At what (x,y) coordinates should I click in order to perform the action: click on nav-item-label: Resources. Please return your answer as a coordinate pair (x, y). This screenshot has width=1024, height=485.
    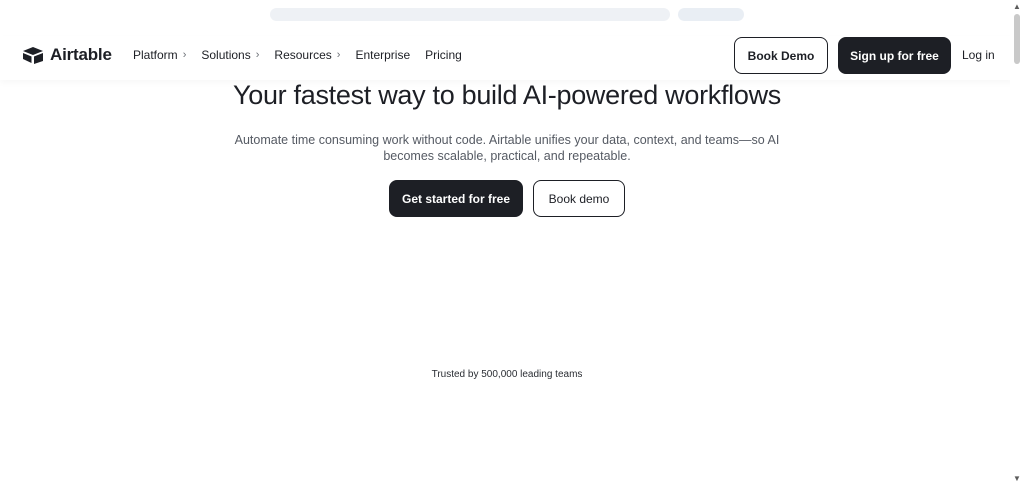
    Looking at the image, I should click on (303, 55).